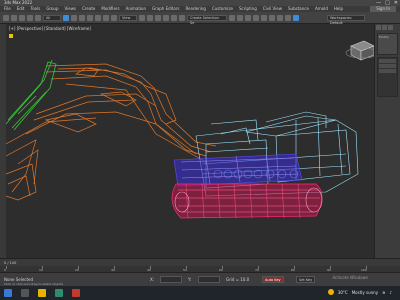 This screenshot has height=300, width=400. Describe the element at coordinates (273, 279) in the screenshot. I see `auto-key-button: Auto Key` at that location.